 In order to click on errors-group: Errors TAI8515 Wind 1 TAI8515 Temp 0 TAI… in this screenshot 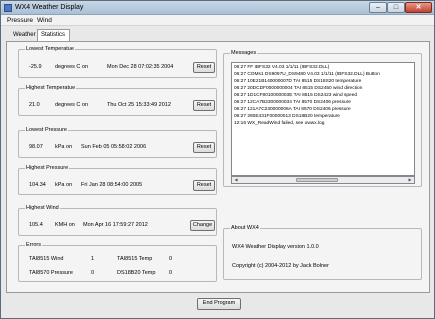, I will do `click(117, 262)`.